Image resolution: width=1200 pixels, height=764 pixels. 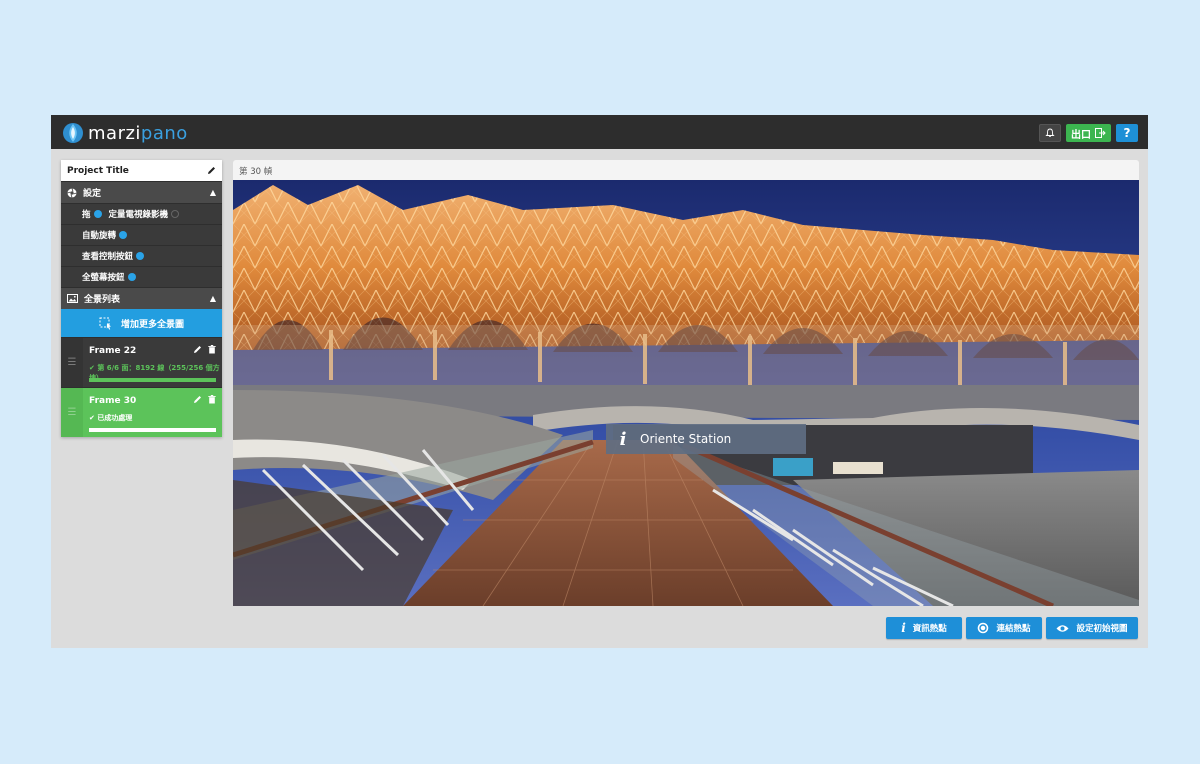 What do you see at coordinates (152, 324) in the screenshot?
I see `add-panorama-label: 增加更多全景圖` at bounding box center [152, 324].